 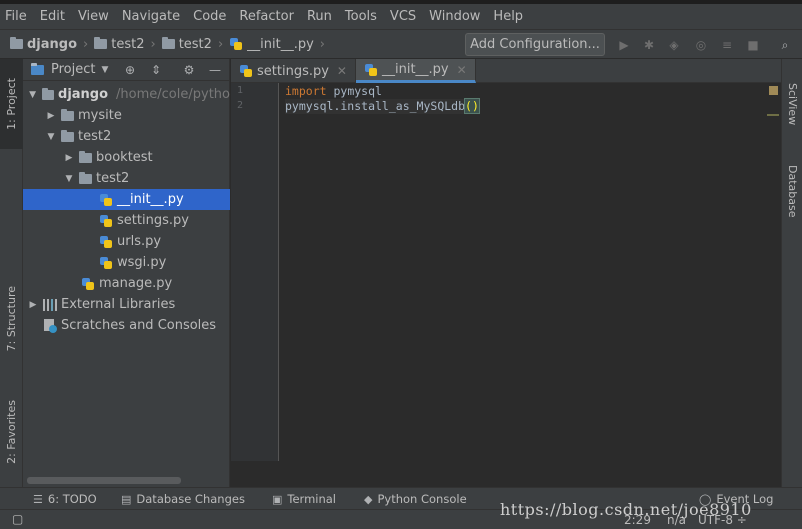 I want to click on menu-window: Window, so click(x=454, y=16).